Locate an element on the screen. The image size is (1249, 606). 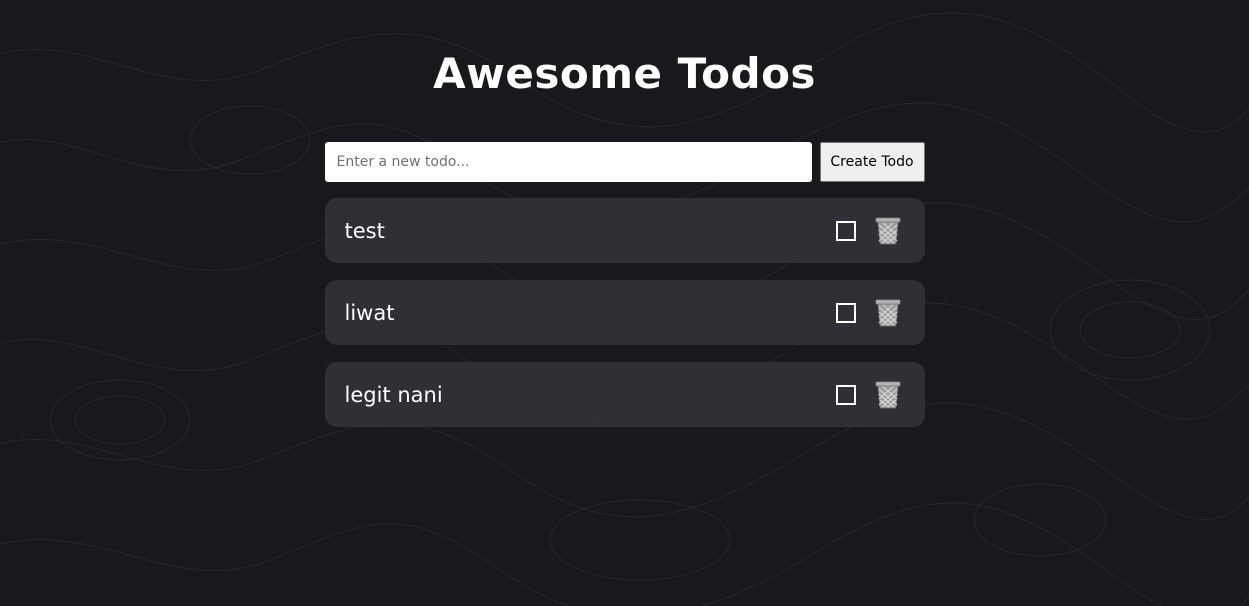
page-title: Awesome Todos is located at coordinates (624, 73).